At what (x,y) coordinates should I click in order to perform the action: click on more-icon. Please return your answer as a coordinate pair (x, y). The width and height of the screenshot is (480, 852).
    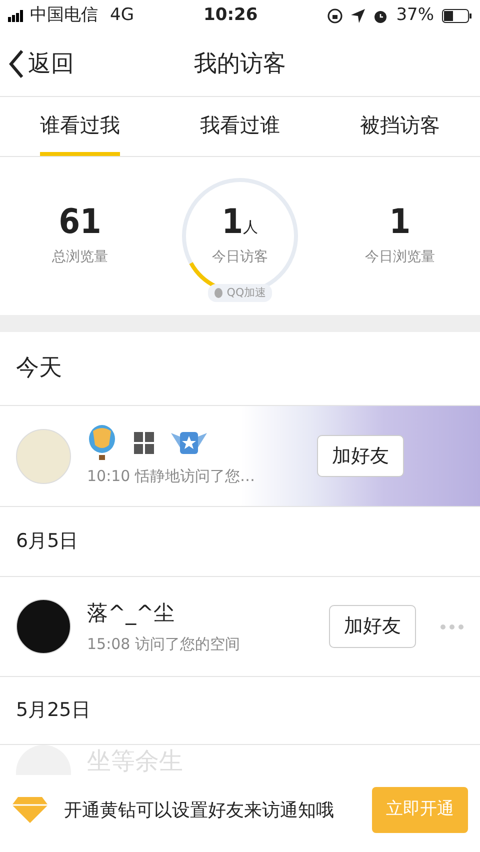
    Looking at the image, I should click on (452, 627).